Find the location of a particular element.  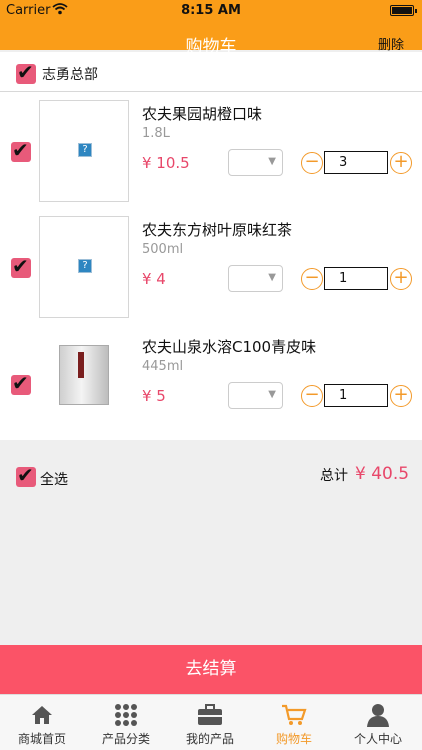

total-label: 总计 is located at coordinates (334, 476).